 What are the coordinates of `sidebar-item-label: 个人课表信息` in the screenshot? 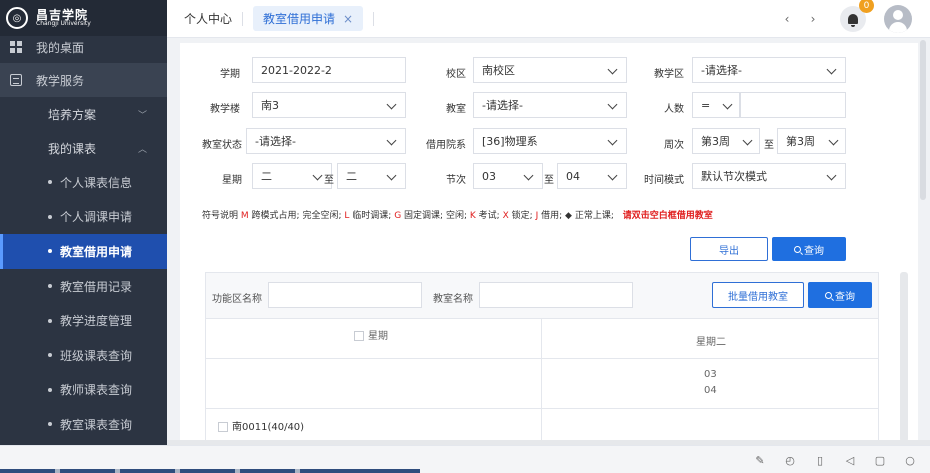 It's located at (96, 182).